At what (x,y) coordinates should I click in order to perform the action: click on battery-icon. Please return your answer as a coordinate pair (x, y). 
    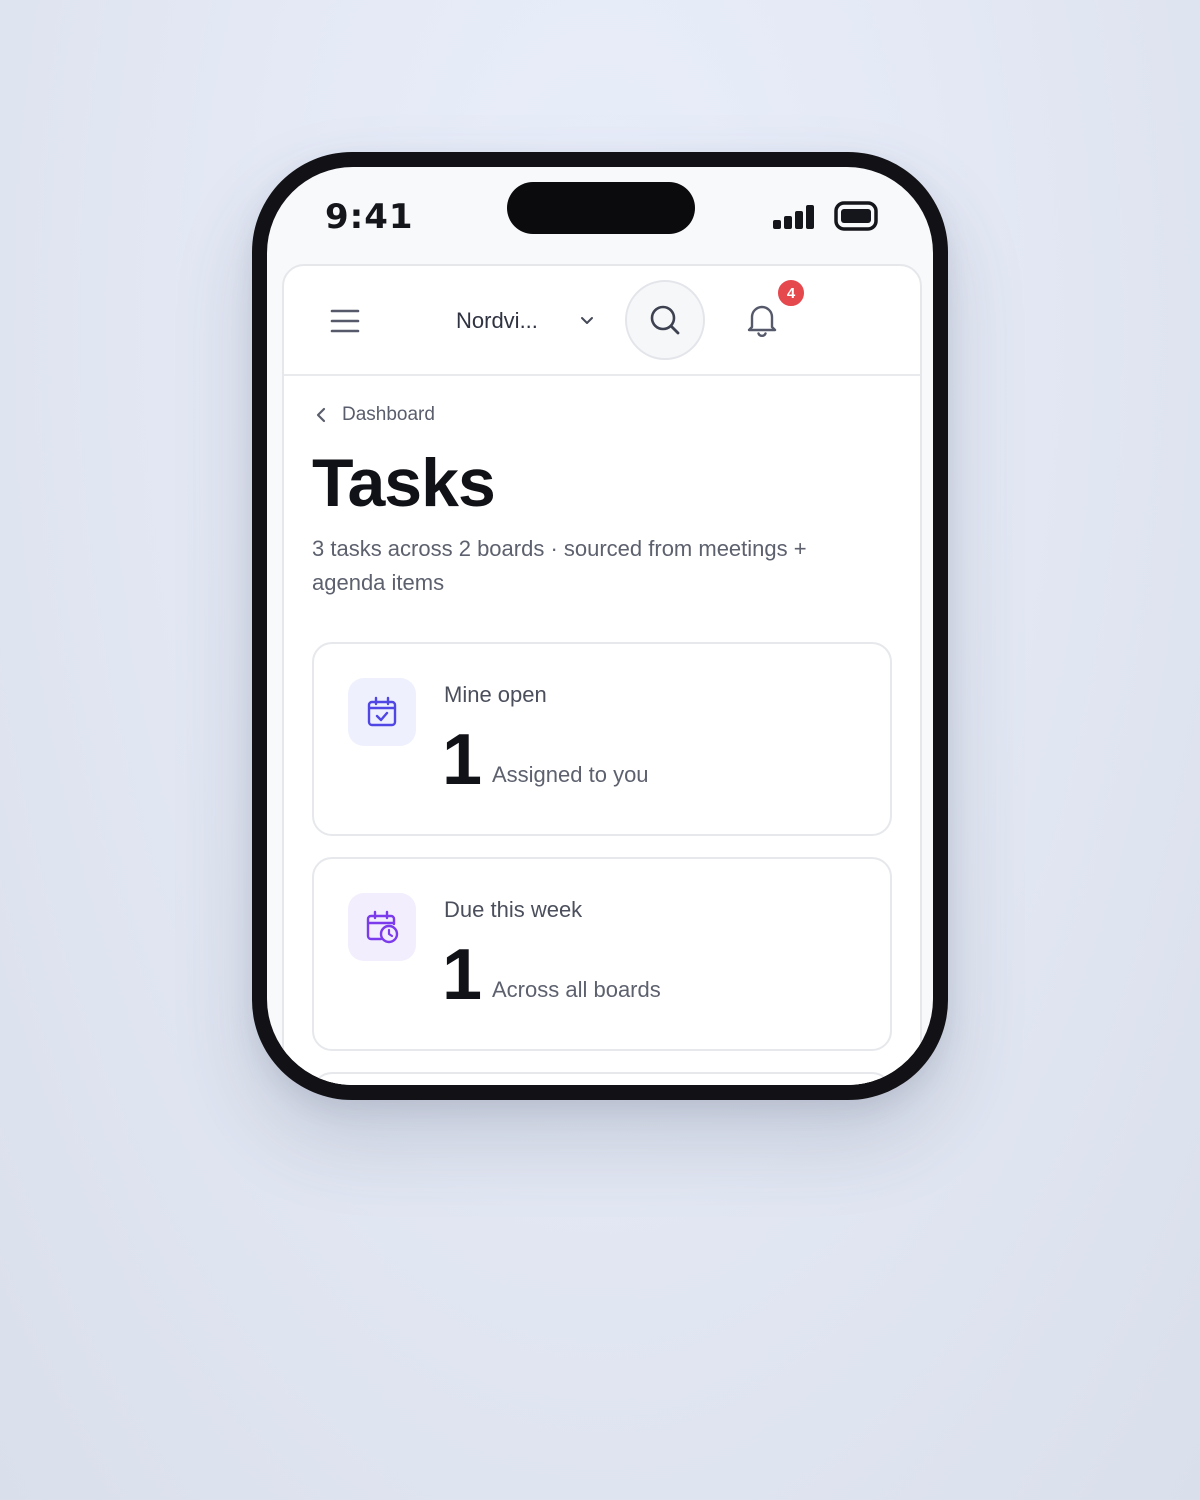
    Looking at the image, I should click on (856, 216).